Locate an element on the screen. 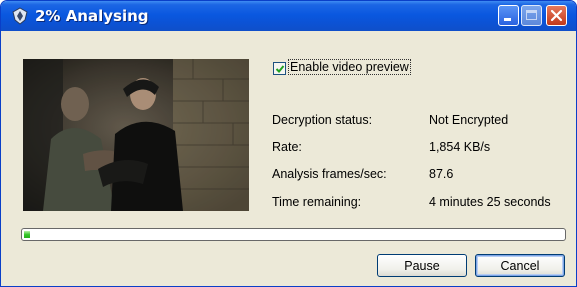 Image resolution: width=577 pixels, height=287 pixels. shield-logo-icon is located at coordinates (20, 16).